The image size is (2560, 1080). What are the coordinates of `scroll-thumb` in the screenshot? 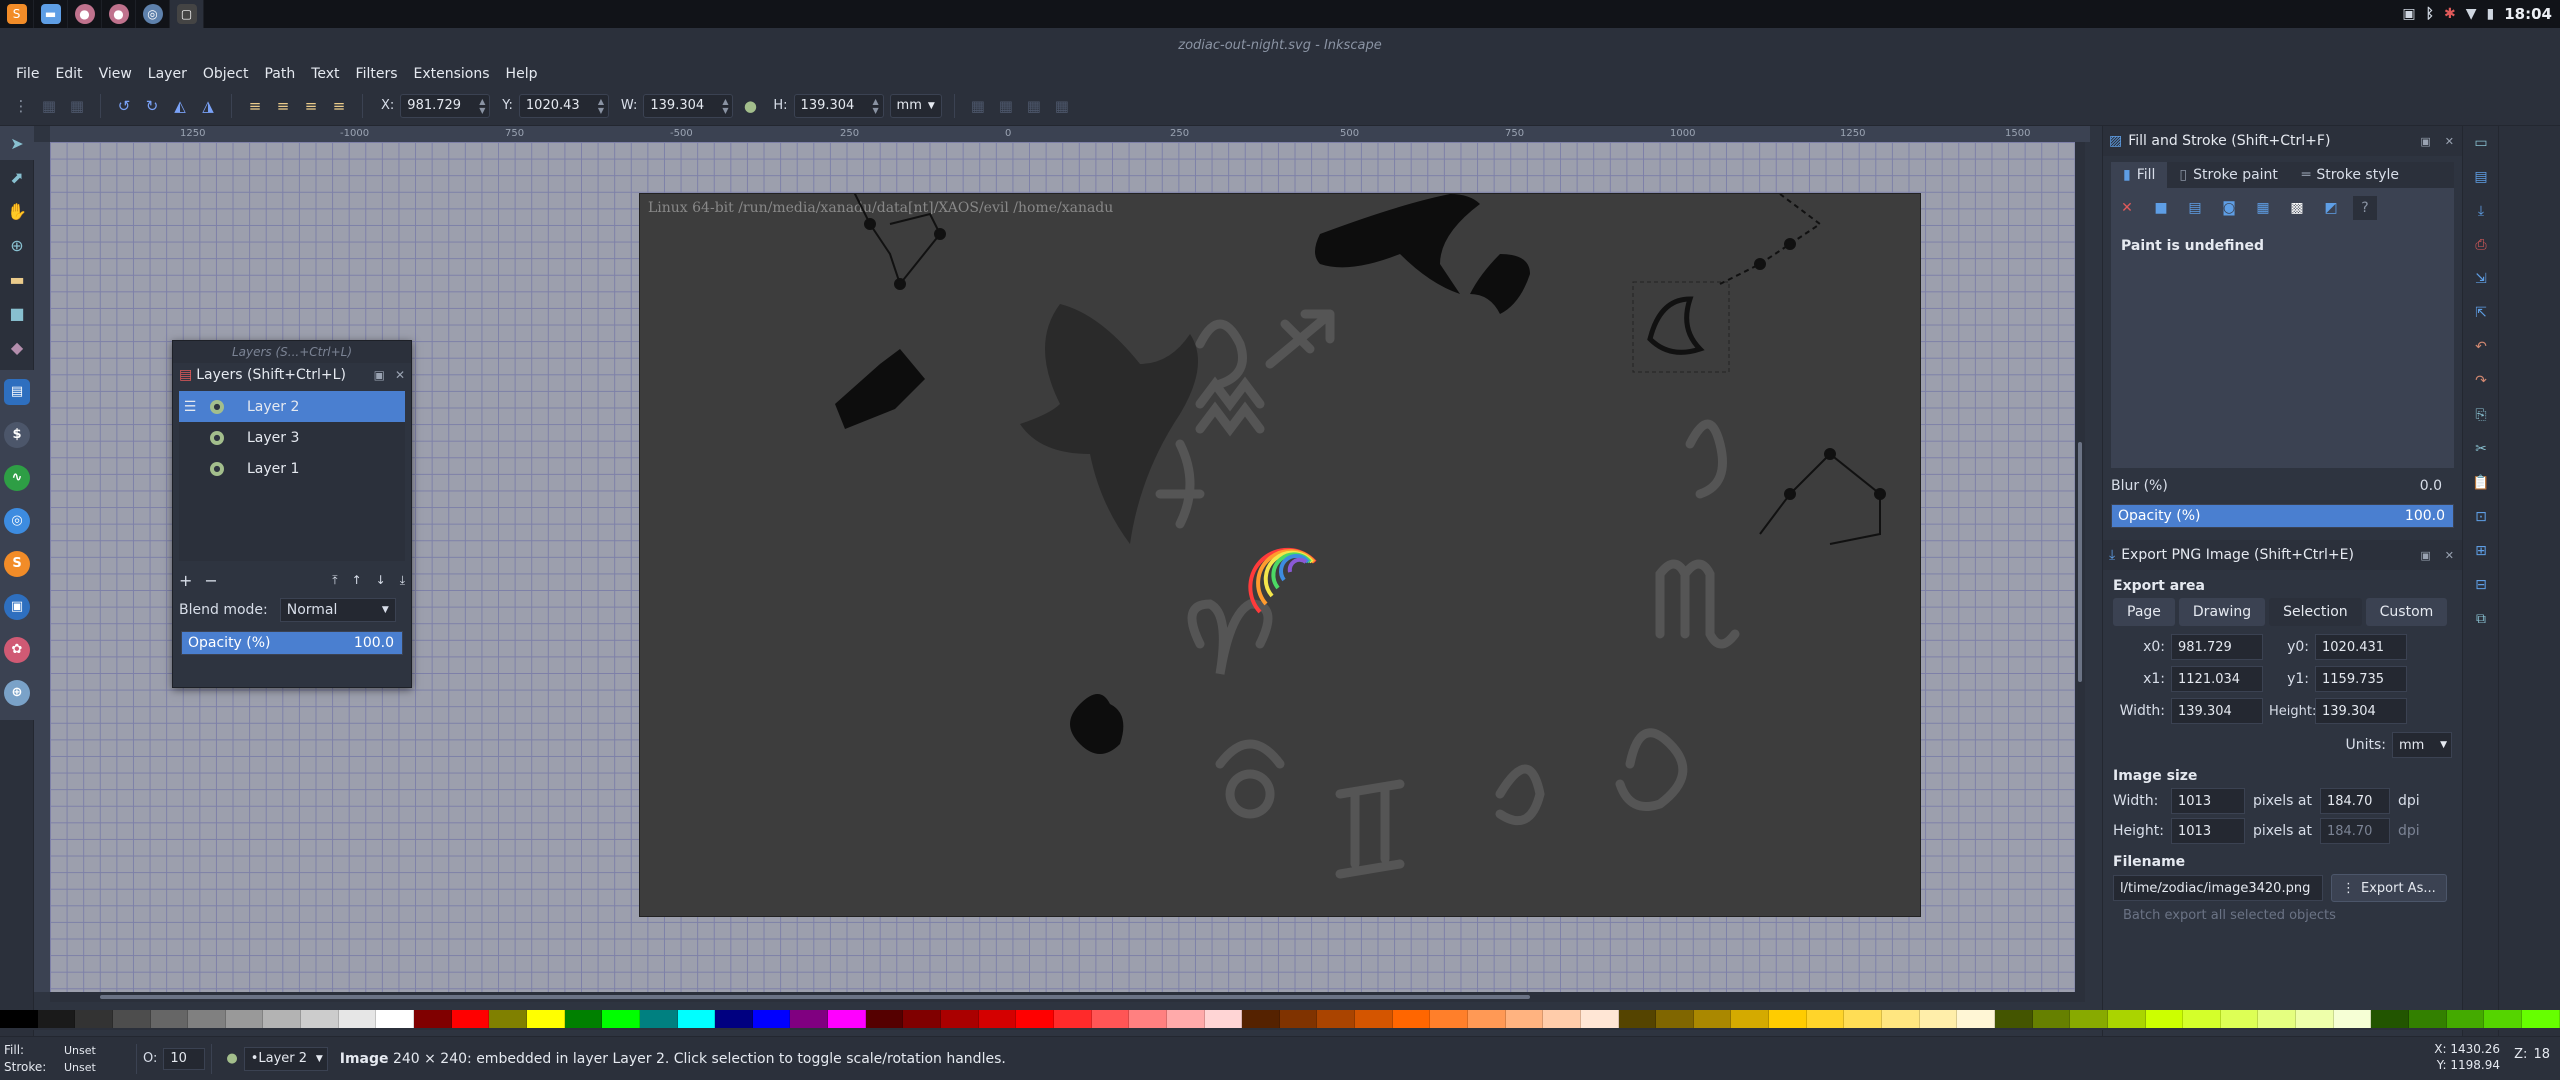 It's located at (815, 997).